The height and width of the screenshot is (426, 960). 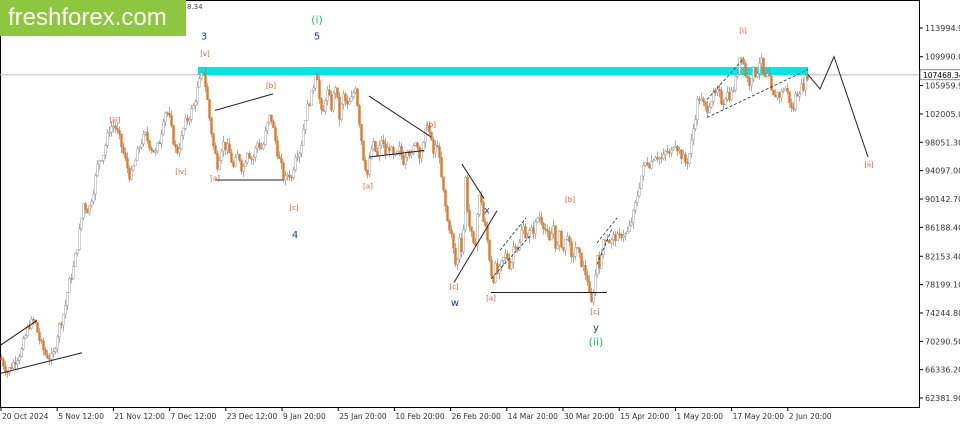 What do you see at coordinates (19, 333) in the screenshot?
I see `wave-structure-line` at bounding box center [19, 333].